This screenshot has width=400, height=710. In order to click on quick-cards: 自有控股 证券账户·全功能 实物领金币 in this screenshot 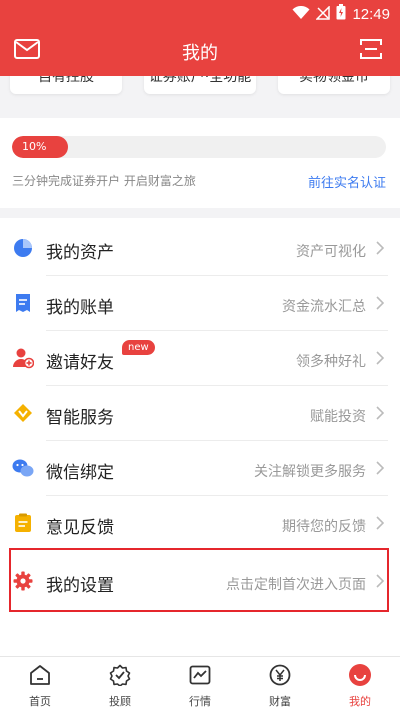, I will do `click(200, 91)`.